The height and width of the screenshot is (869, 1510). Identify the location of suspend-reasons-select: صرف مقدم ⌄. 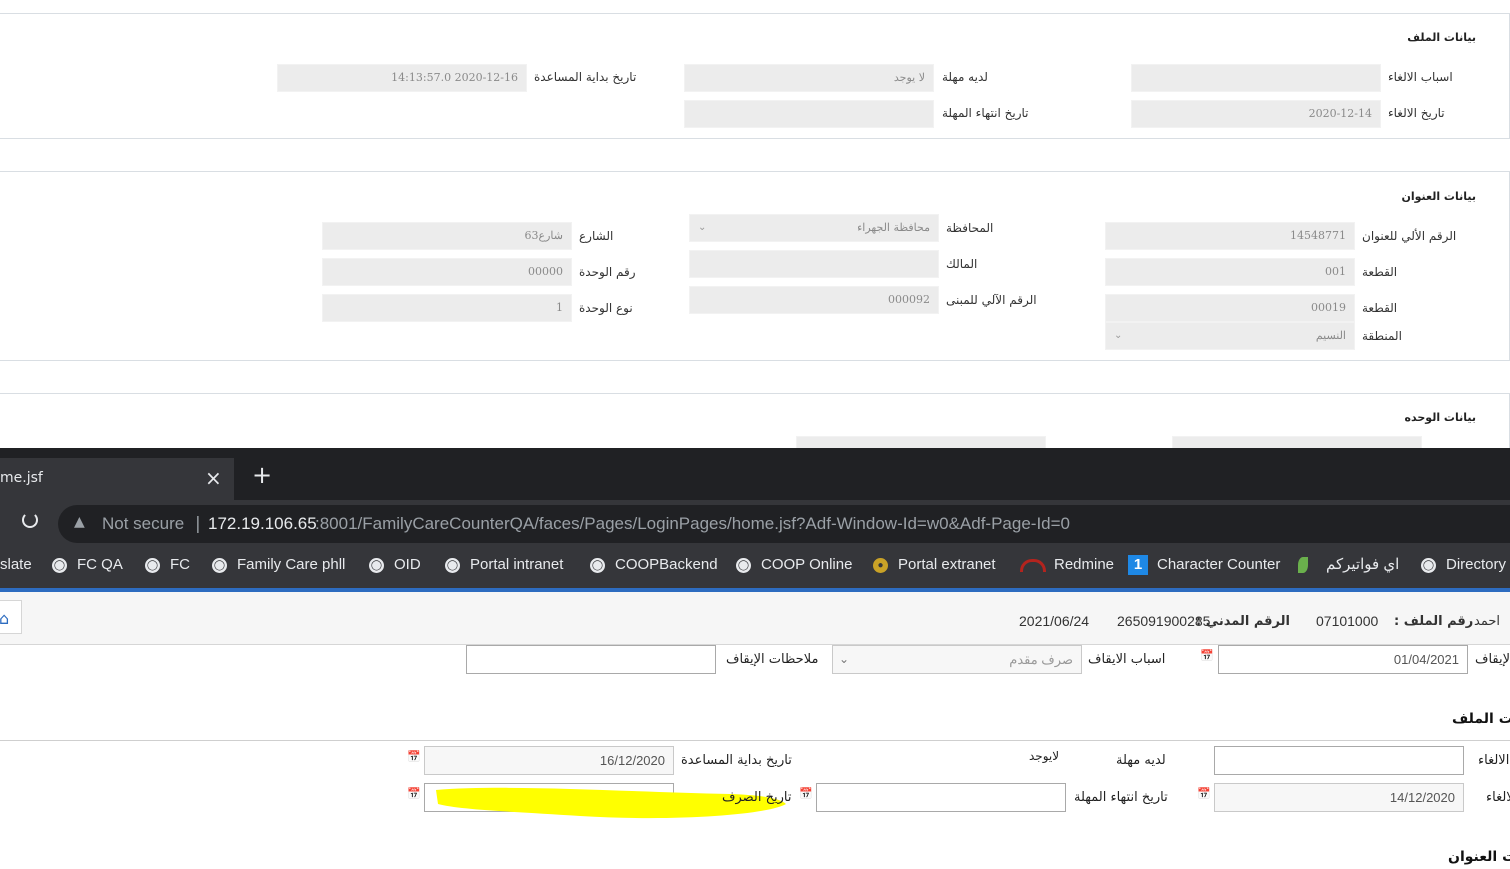
(957, 659).